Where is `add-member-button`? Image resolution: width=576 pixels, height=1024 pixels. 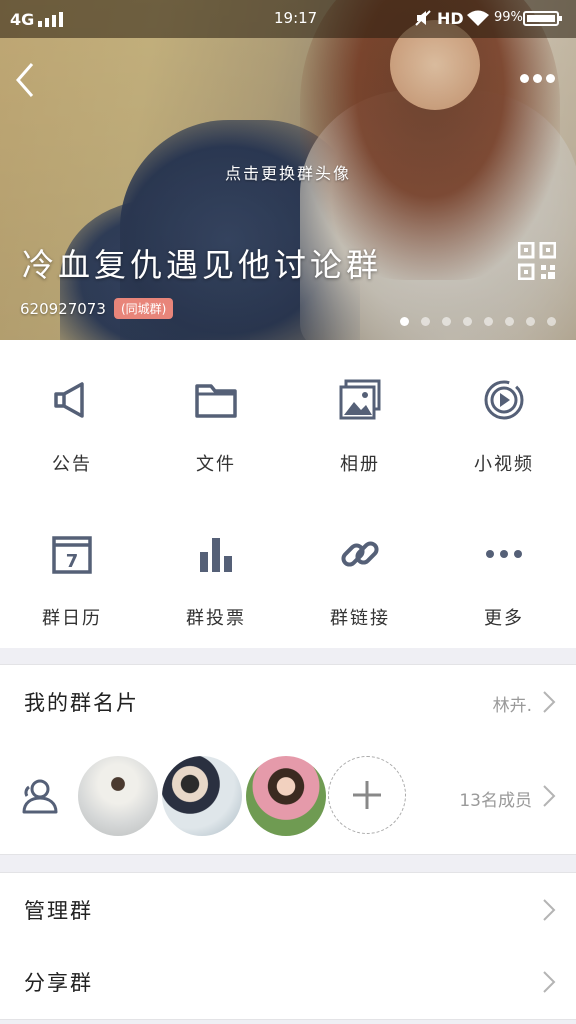 add-member-button is located at coordinates (367, 795).